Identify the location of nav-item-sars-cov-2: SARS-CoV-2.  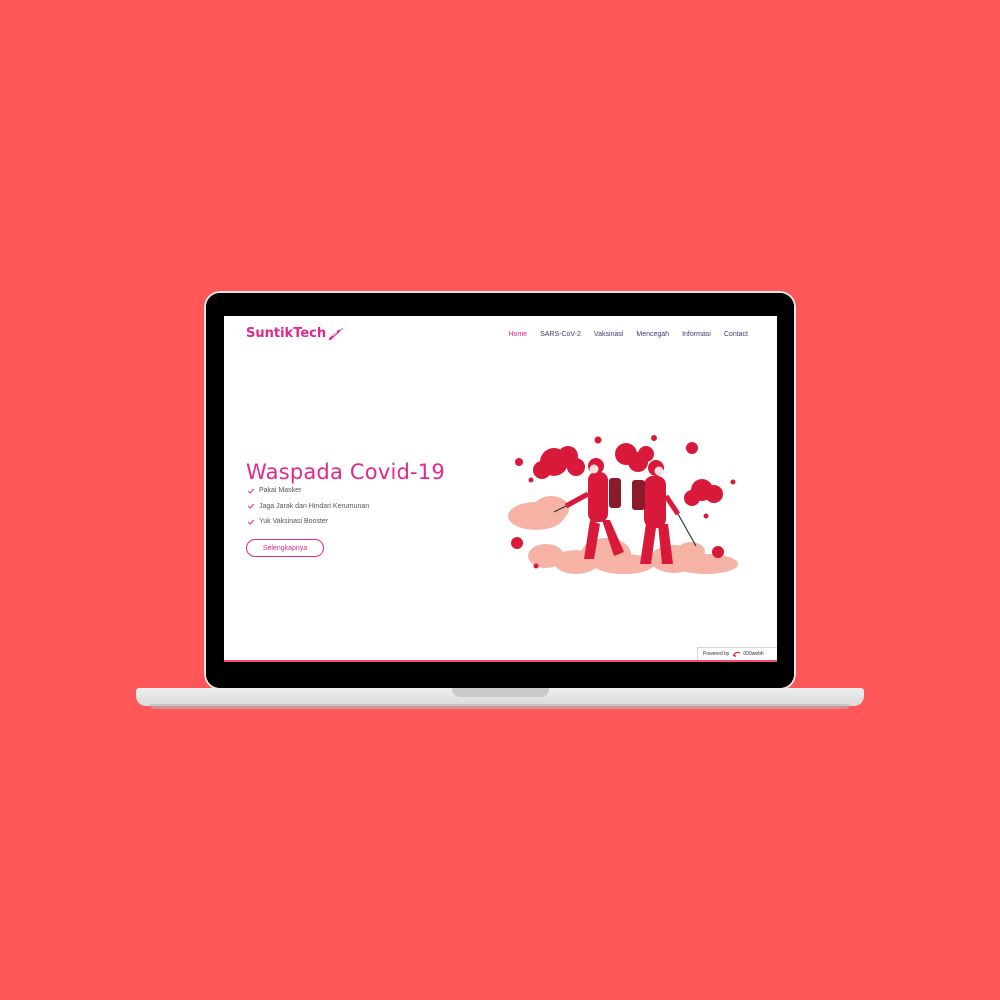
(560, 334).